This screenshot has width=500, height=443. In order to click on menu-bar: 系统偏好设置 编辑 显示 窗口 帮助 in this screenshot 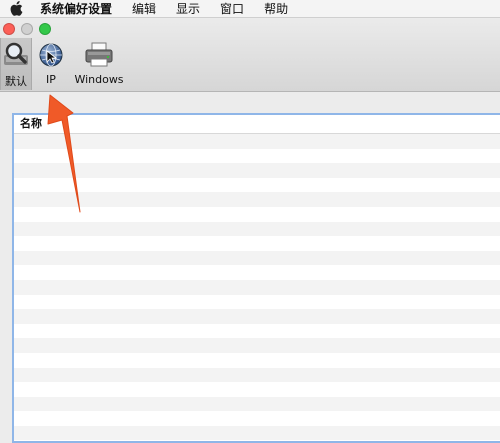, I will do `click(250, 9)`.